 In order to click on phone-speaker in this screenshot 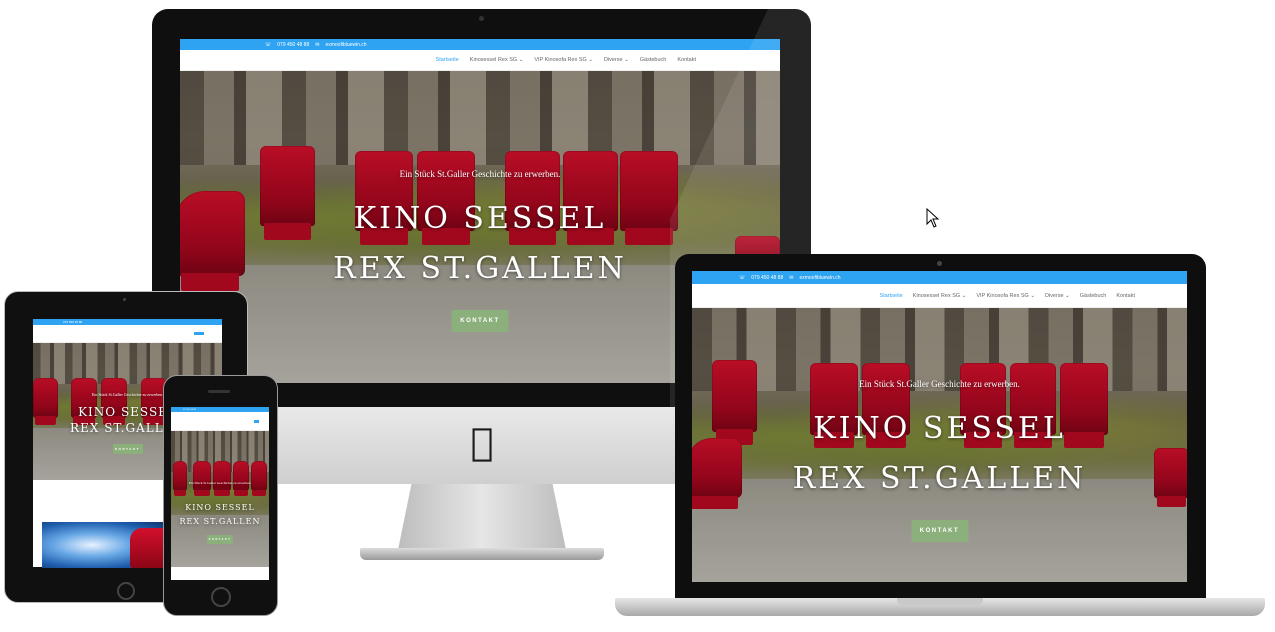, I will do `click(219, 391)`.